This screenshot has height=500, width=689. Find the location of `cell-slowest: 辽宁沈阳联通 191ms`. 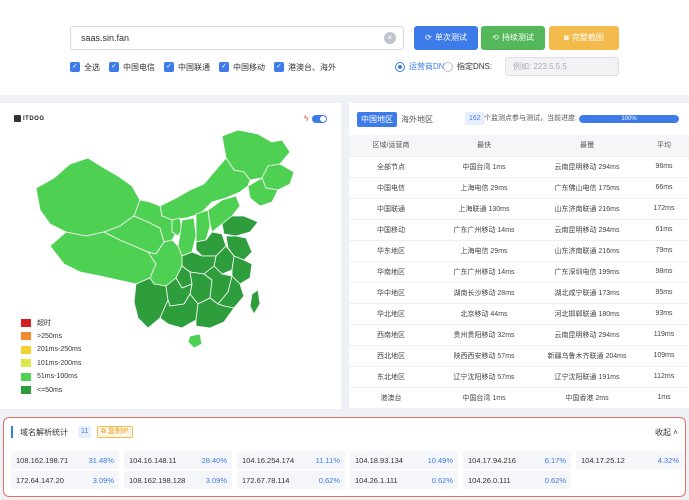

cell-slowest: 辽宁沈阳联通 191ms is located at coordinates (587, 377).